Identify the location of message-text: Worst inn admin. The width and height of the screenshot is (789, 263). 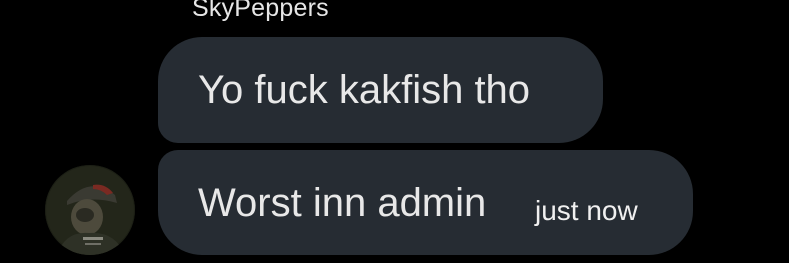
(342, 202).